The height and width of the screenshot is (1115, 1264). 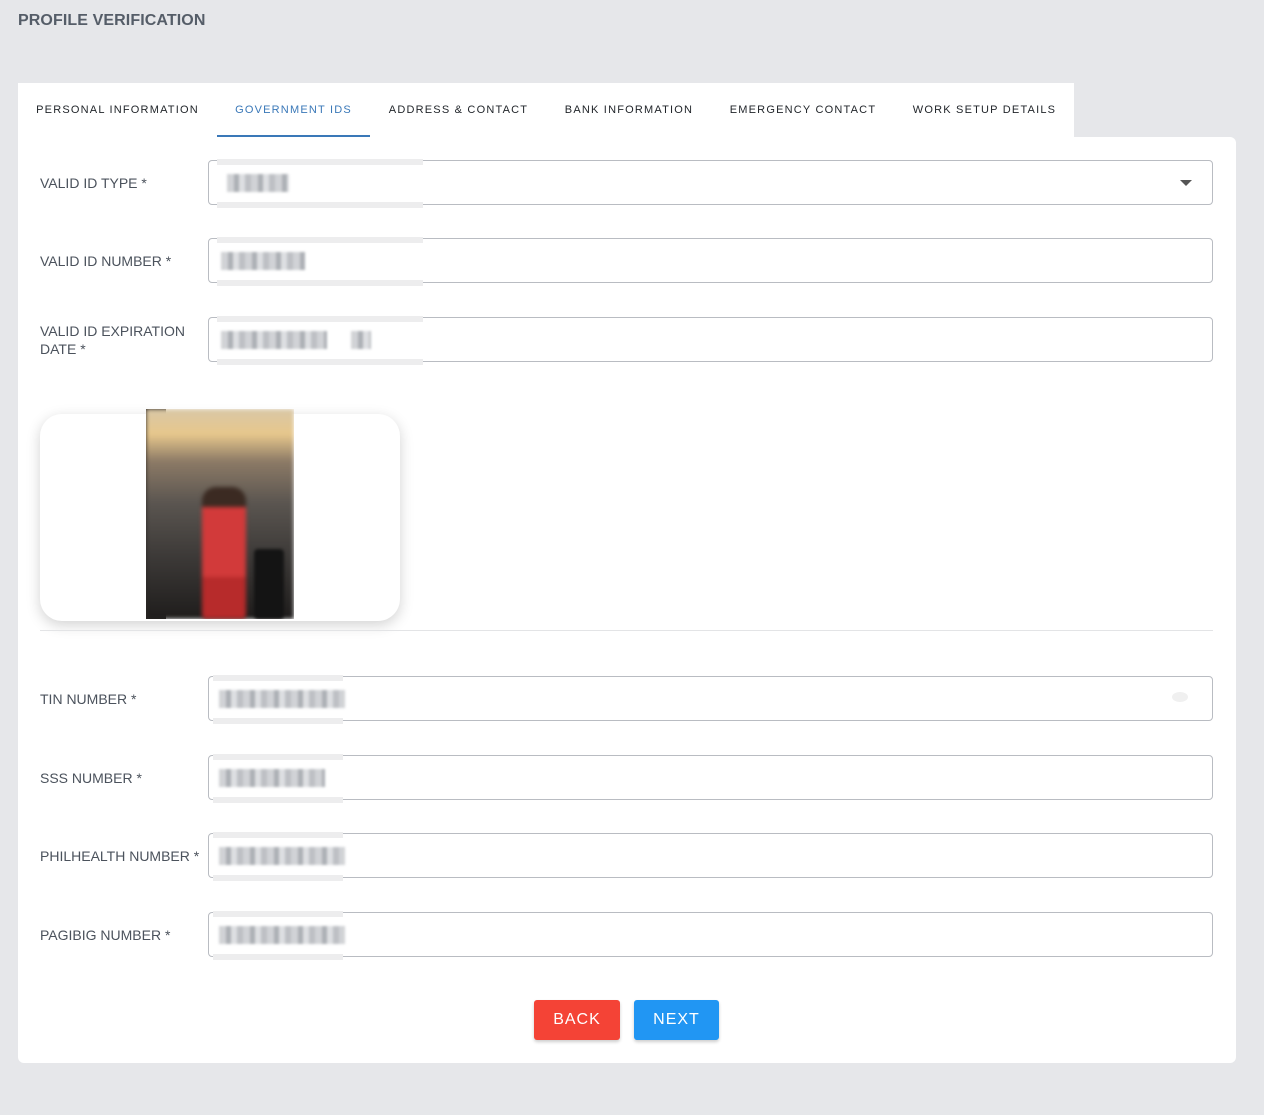 What do you see at coordinates (112, 339) in the screenshot?
I see `valid-id-expiration-label: VALID ID EXPIRATION DATE *` at bounding box center [112, 339].